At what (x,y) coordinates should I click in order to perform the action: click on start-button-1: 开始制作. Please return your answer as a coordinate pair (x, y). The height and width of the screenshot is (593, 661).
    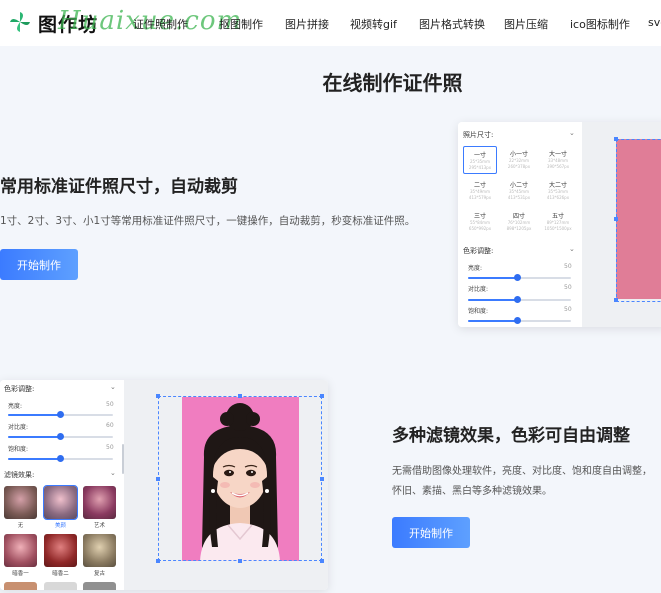
    Looking at the image, I should click on (39, 264).